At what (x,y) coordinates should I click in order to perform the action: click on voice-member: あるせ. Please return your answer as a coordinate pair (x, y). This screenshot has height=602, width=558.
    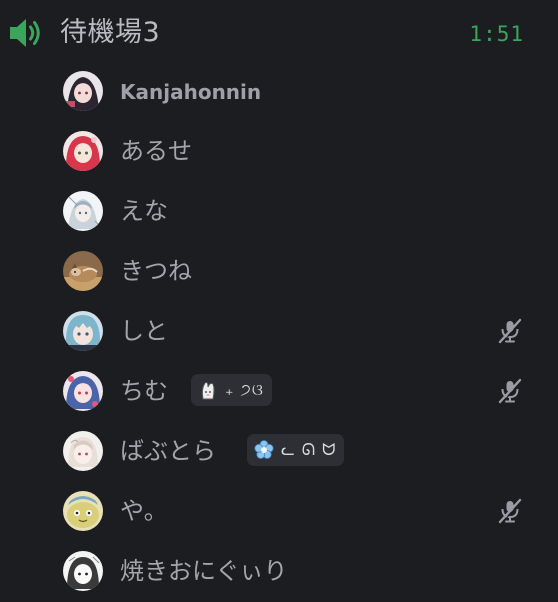
    Looking at the image, I should click on (279, 152).